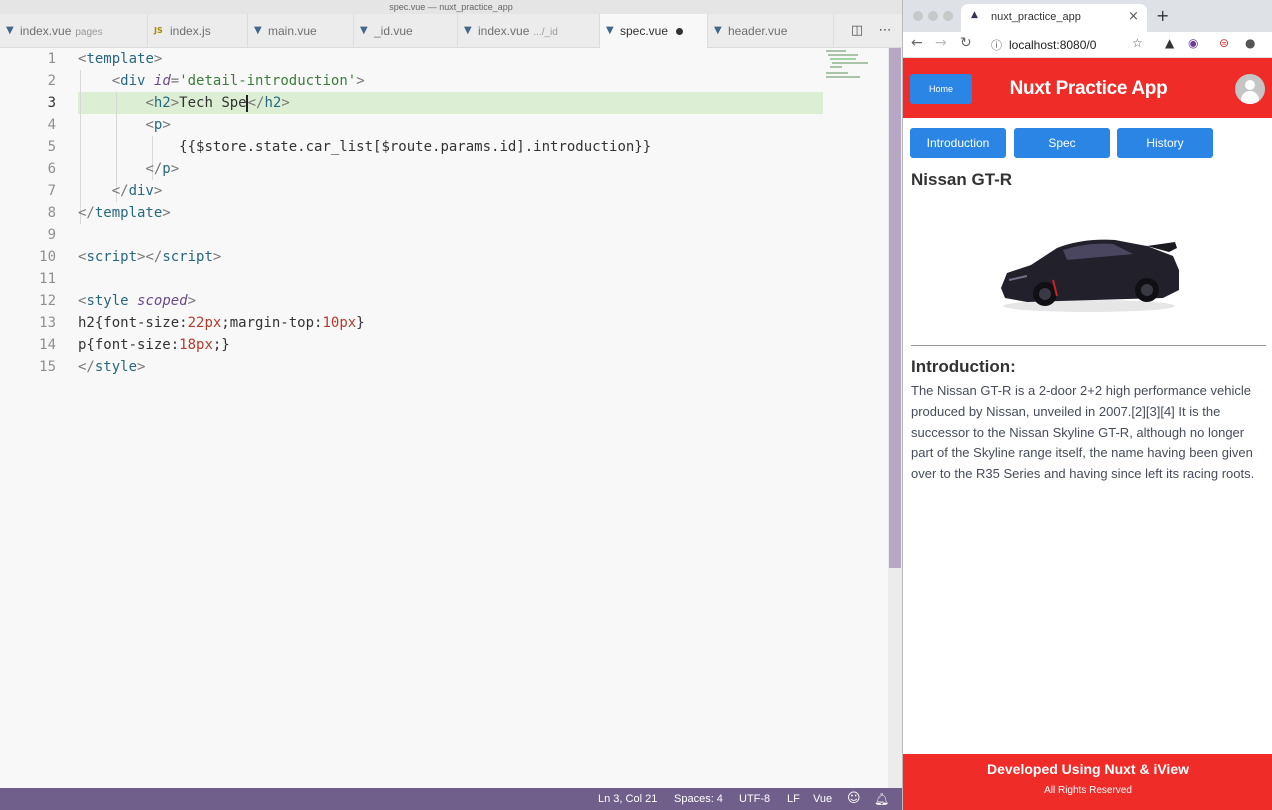  I want to click on nuxt-favicon-icon: ▲, so click(974, 15).